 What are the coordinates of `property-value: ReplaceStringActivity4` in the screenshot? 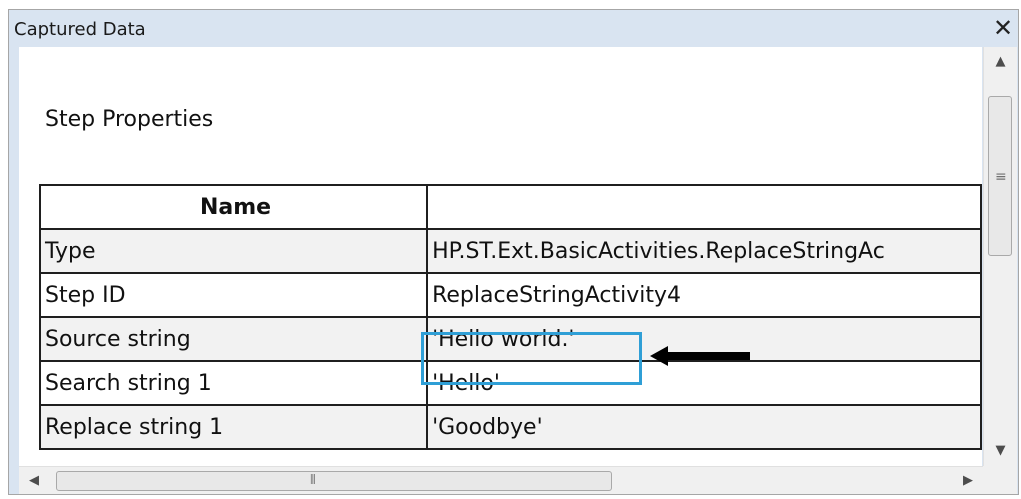 It's located at (704, 295).